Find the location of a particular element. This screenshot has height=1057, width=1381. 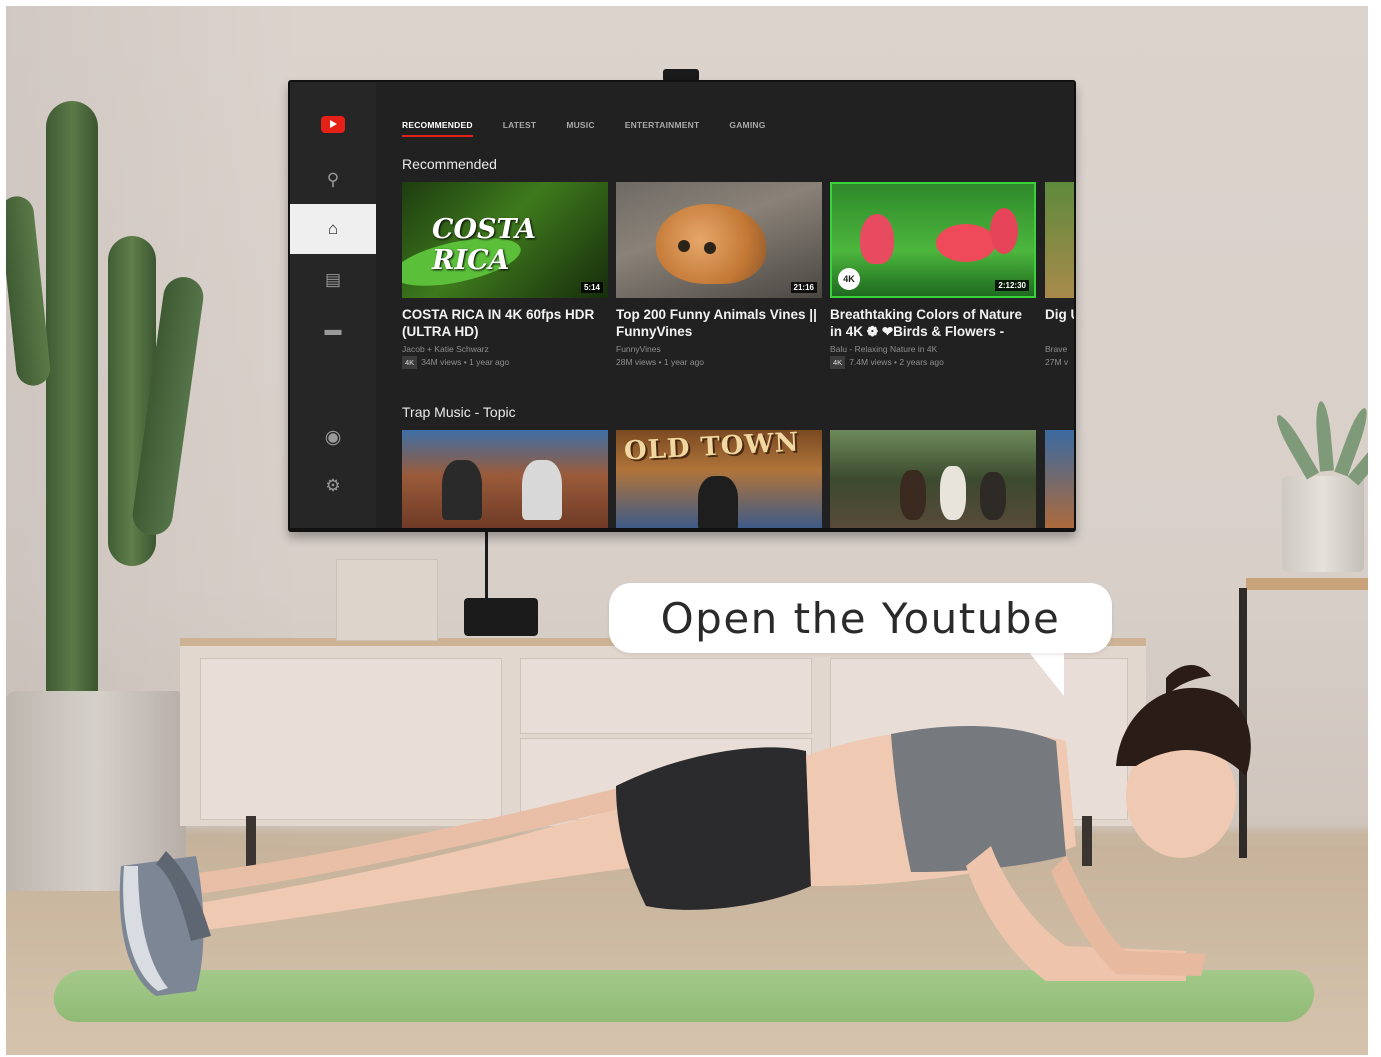

video-stats: 28M views • 1 year ago is located at coordinates (660, 362).